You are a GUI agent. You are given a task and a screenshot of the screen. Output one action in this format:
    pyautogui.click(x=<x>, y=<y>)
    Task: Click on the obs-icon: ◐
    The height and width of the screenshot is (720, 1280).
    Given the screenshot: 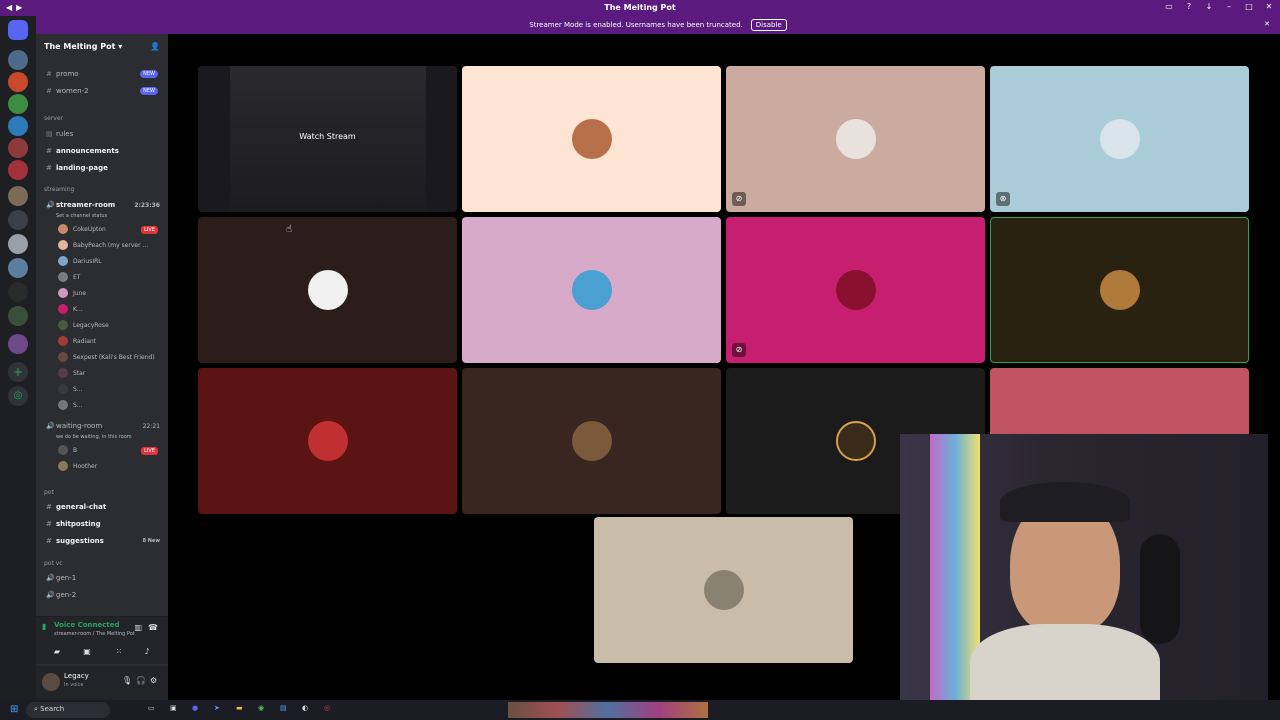 What is the action you would take?
    pyautogui.click(x=305, y=708)
    